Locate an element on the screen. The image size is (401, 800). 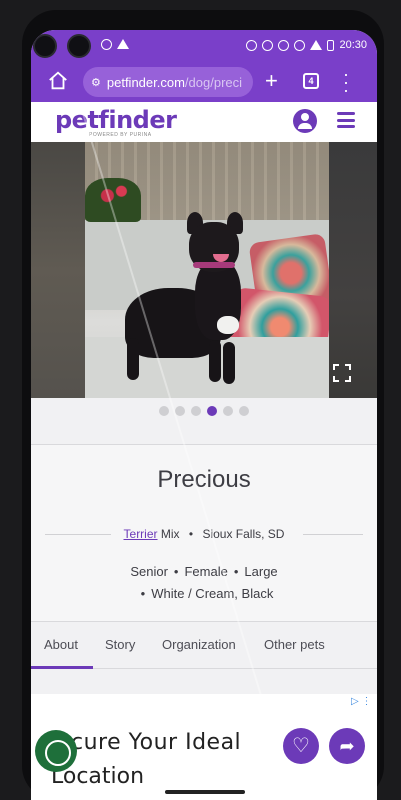
warning-icon is located at coordinates (123, 44).